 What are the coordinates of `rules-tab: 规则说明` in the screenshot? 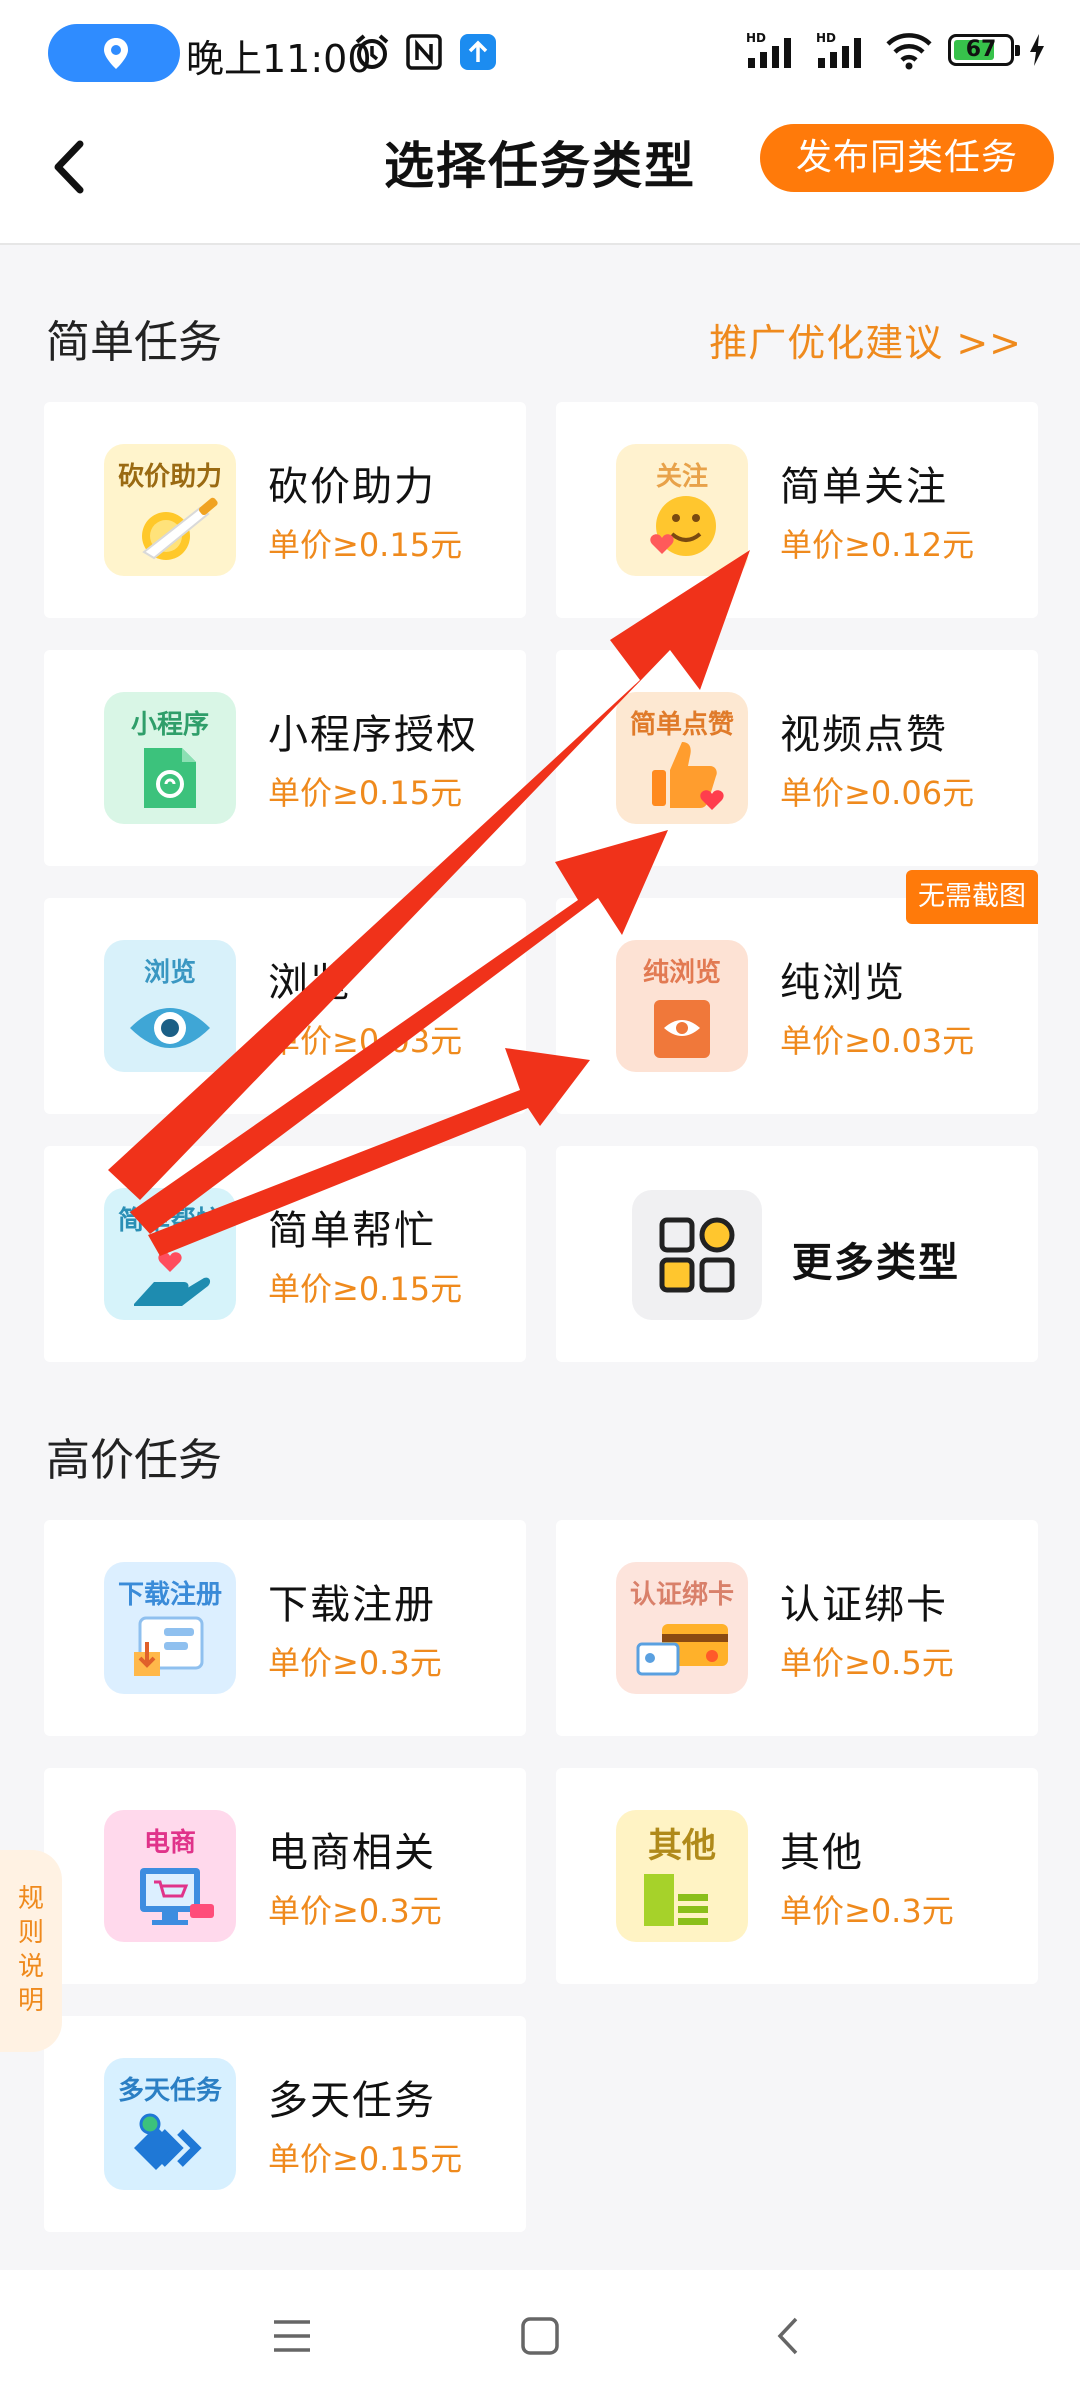 It's located at (31, 1951).